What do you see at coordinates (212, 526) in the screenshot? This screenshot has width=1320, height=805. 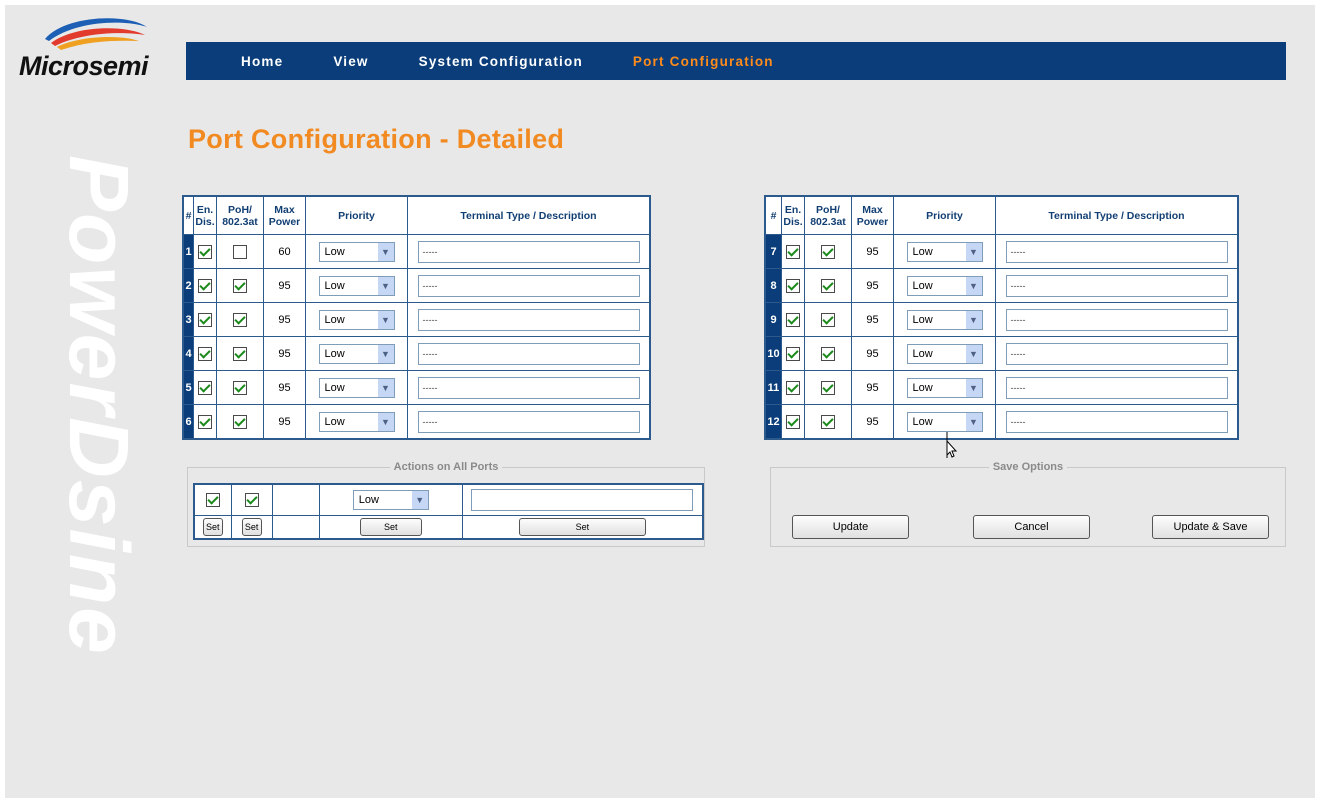 I see `set-enable-button: Set` at bounding box center [212, 526].